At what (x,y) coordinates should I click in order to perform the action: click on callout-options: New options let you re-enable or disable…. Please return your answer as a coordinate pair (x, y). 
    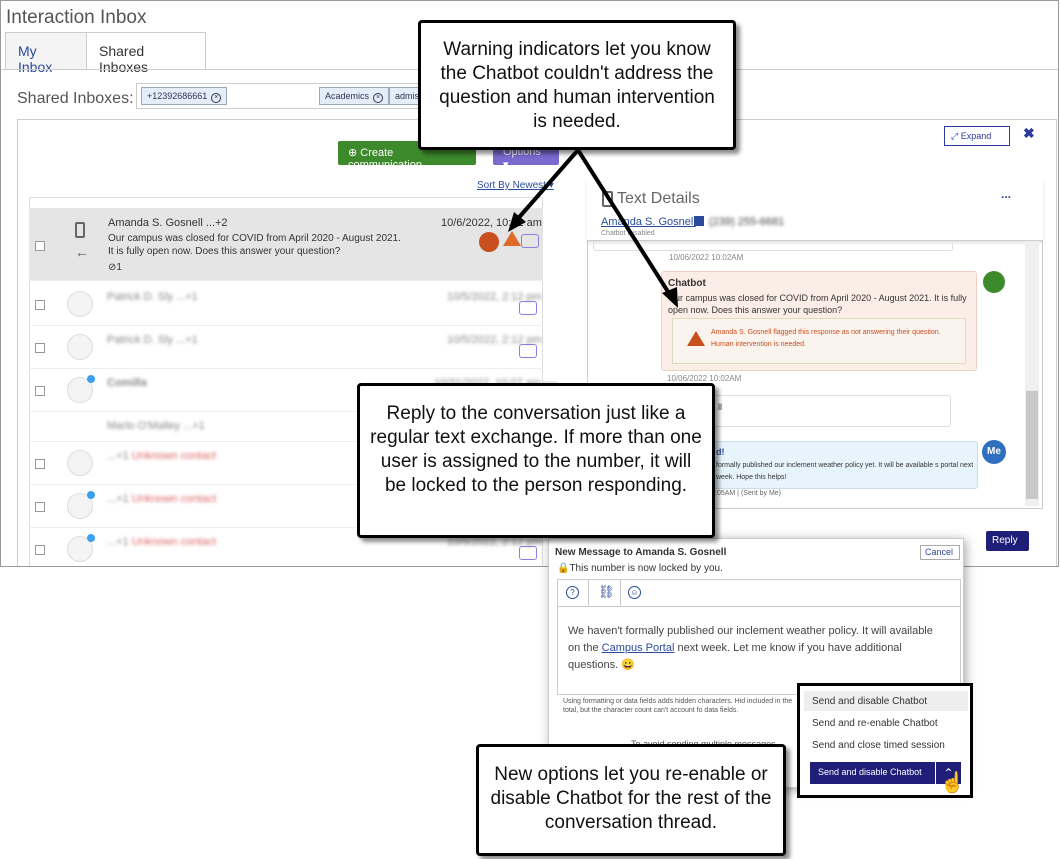
    Looking at the image, I should click on (631, 800).